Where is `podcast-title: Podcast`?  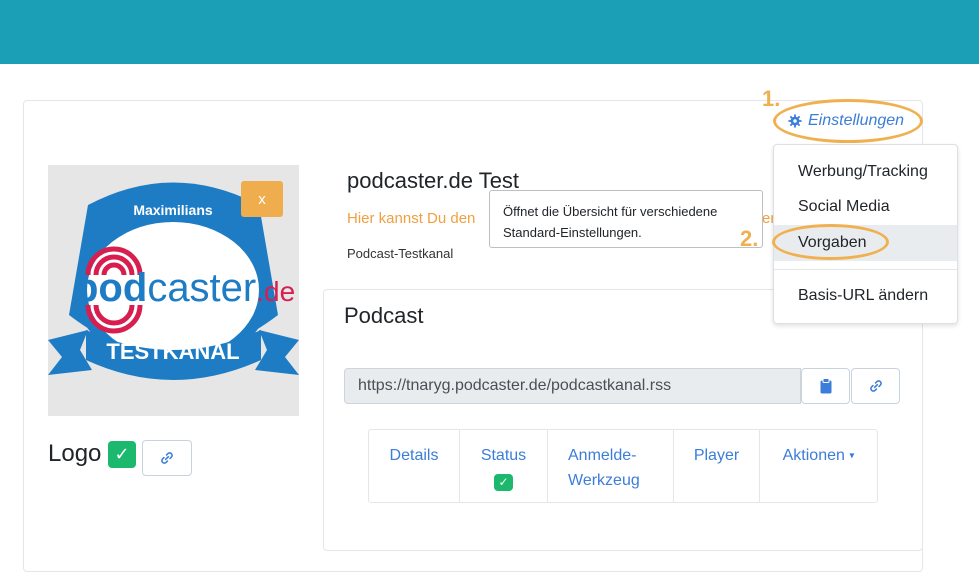
podcast-title: Podcast is located at coordinates (384, 315).